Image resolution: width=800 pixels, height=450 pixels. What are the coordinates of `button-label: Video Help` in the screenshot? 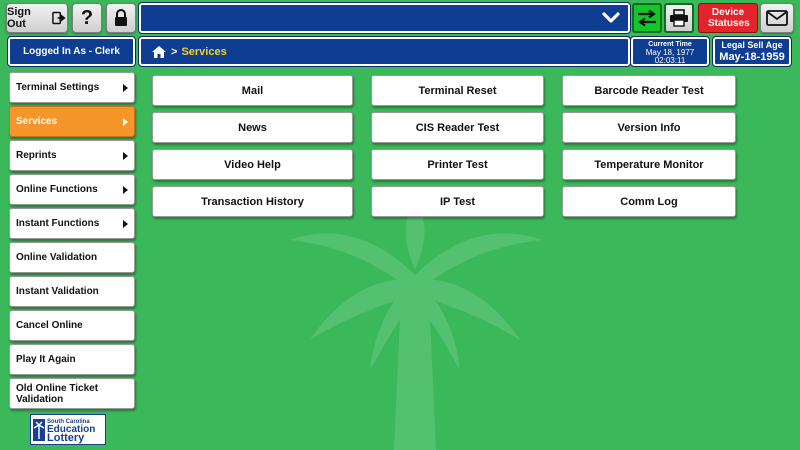 It's located at (252, 164).